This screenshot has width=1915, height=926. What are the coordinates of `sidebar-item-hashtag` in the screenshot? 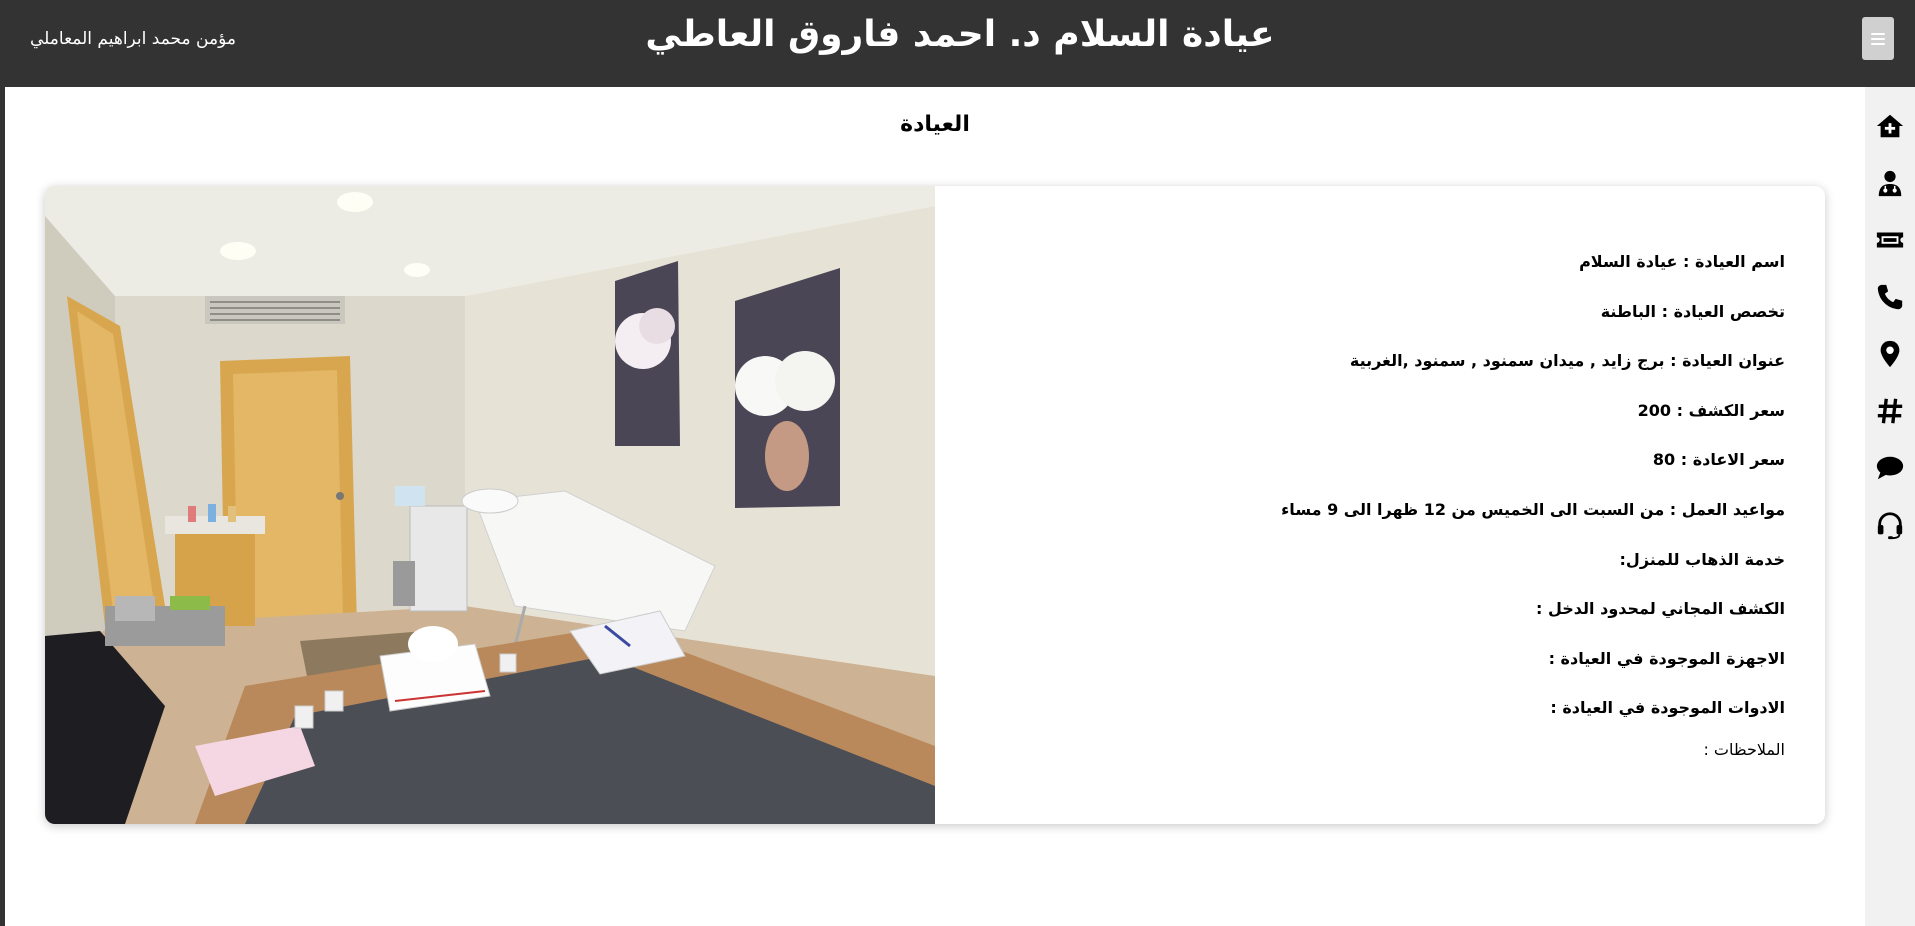 It's located at (1890, 410).